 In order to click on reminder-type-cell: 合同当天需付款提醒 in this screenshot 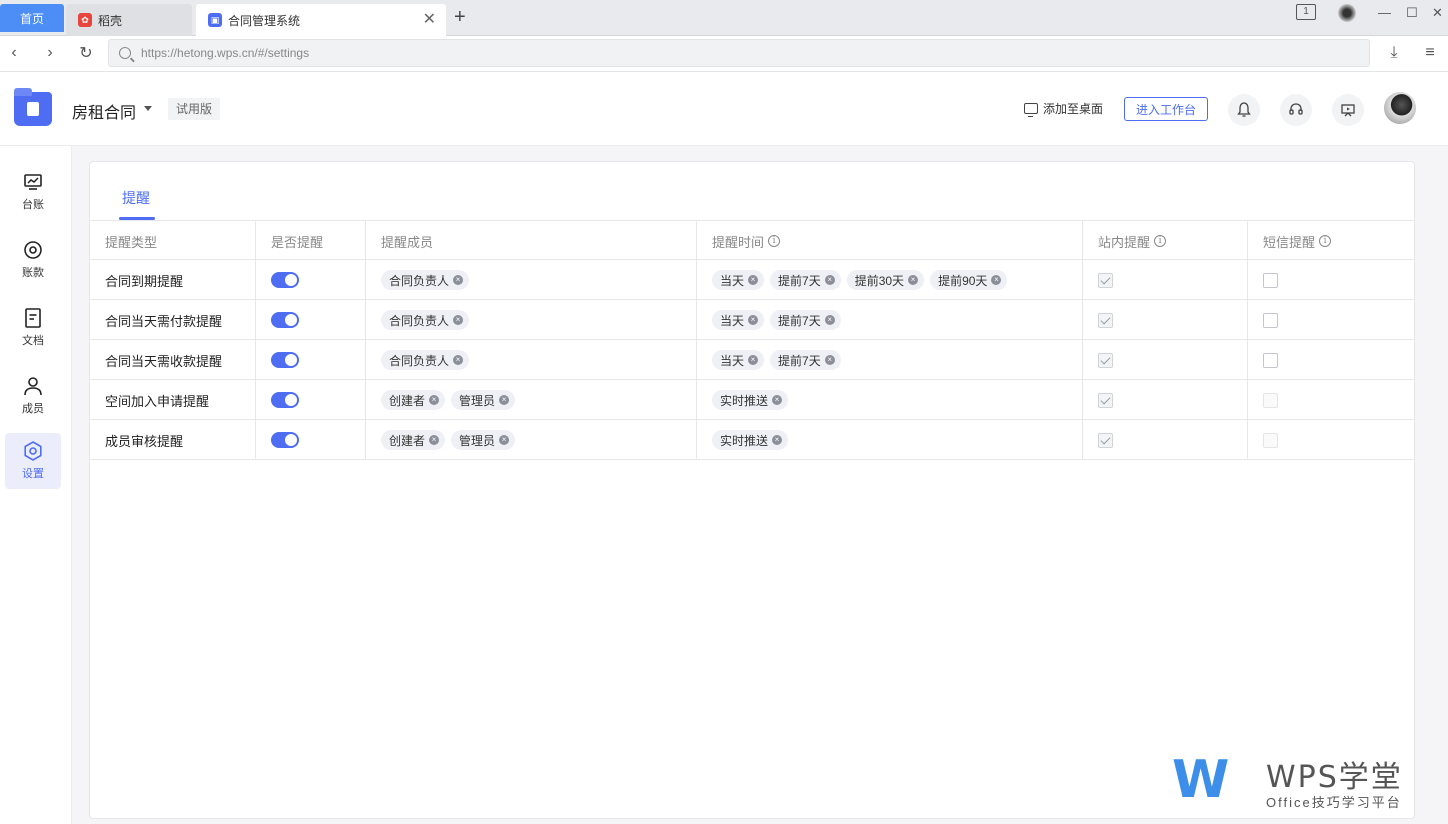, I will do `click(173, 320)`.